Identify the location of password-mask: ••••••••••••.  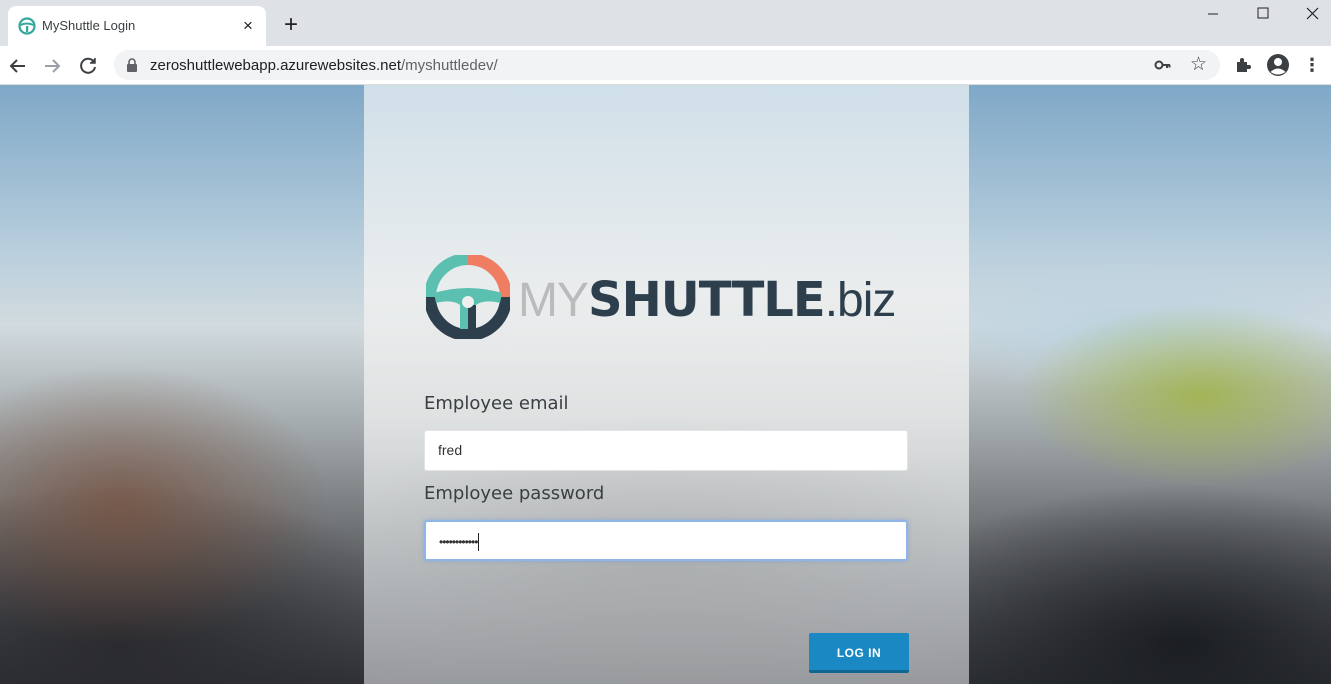
(458, 541).